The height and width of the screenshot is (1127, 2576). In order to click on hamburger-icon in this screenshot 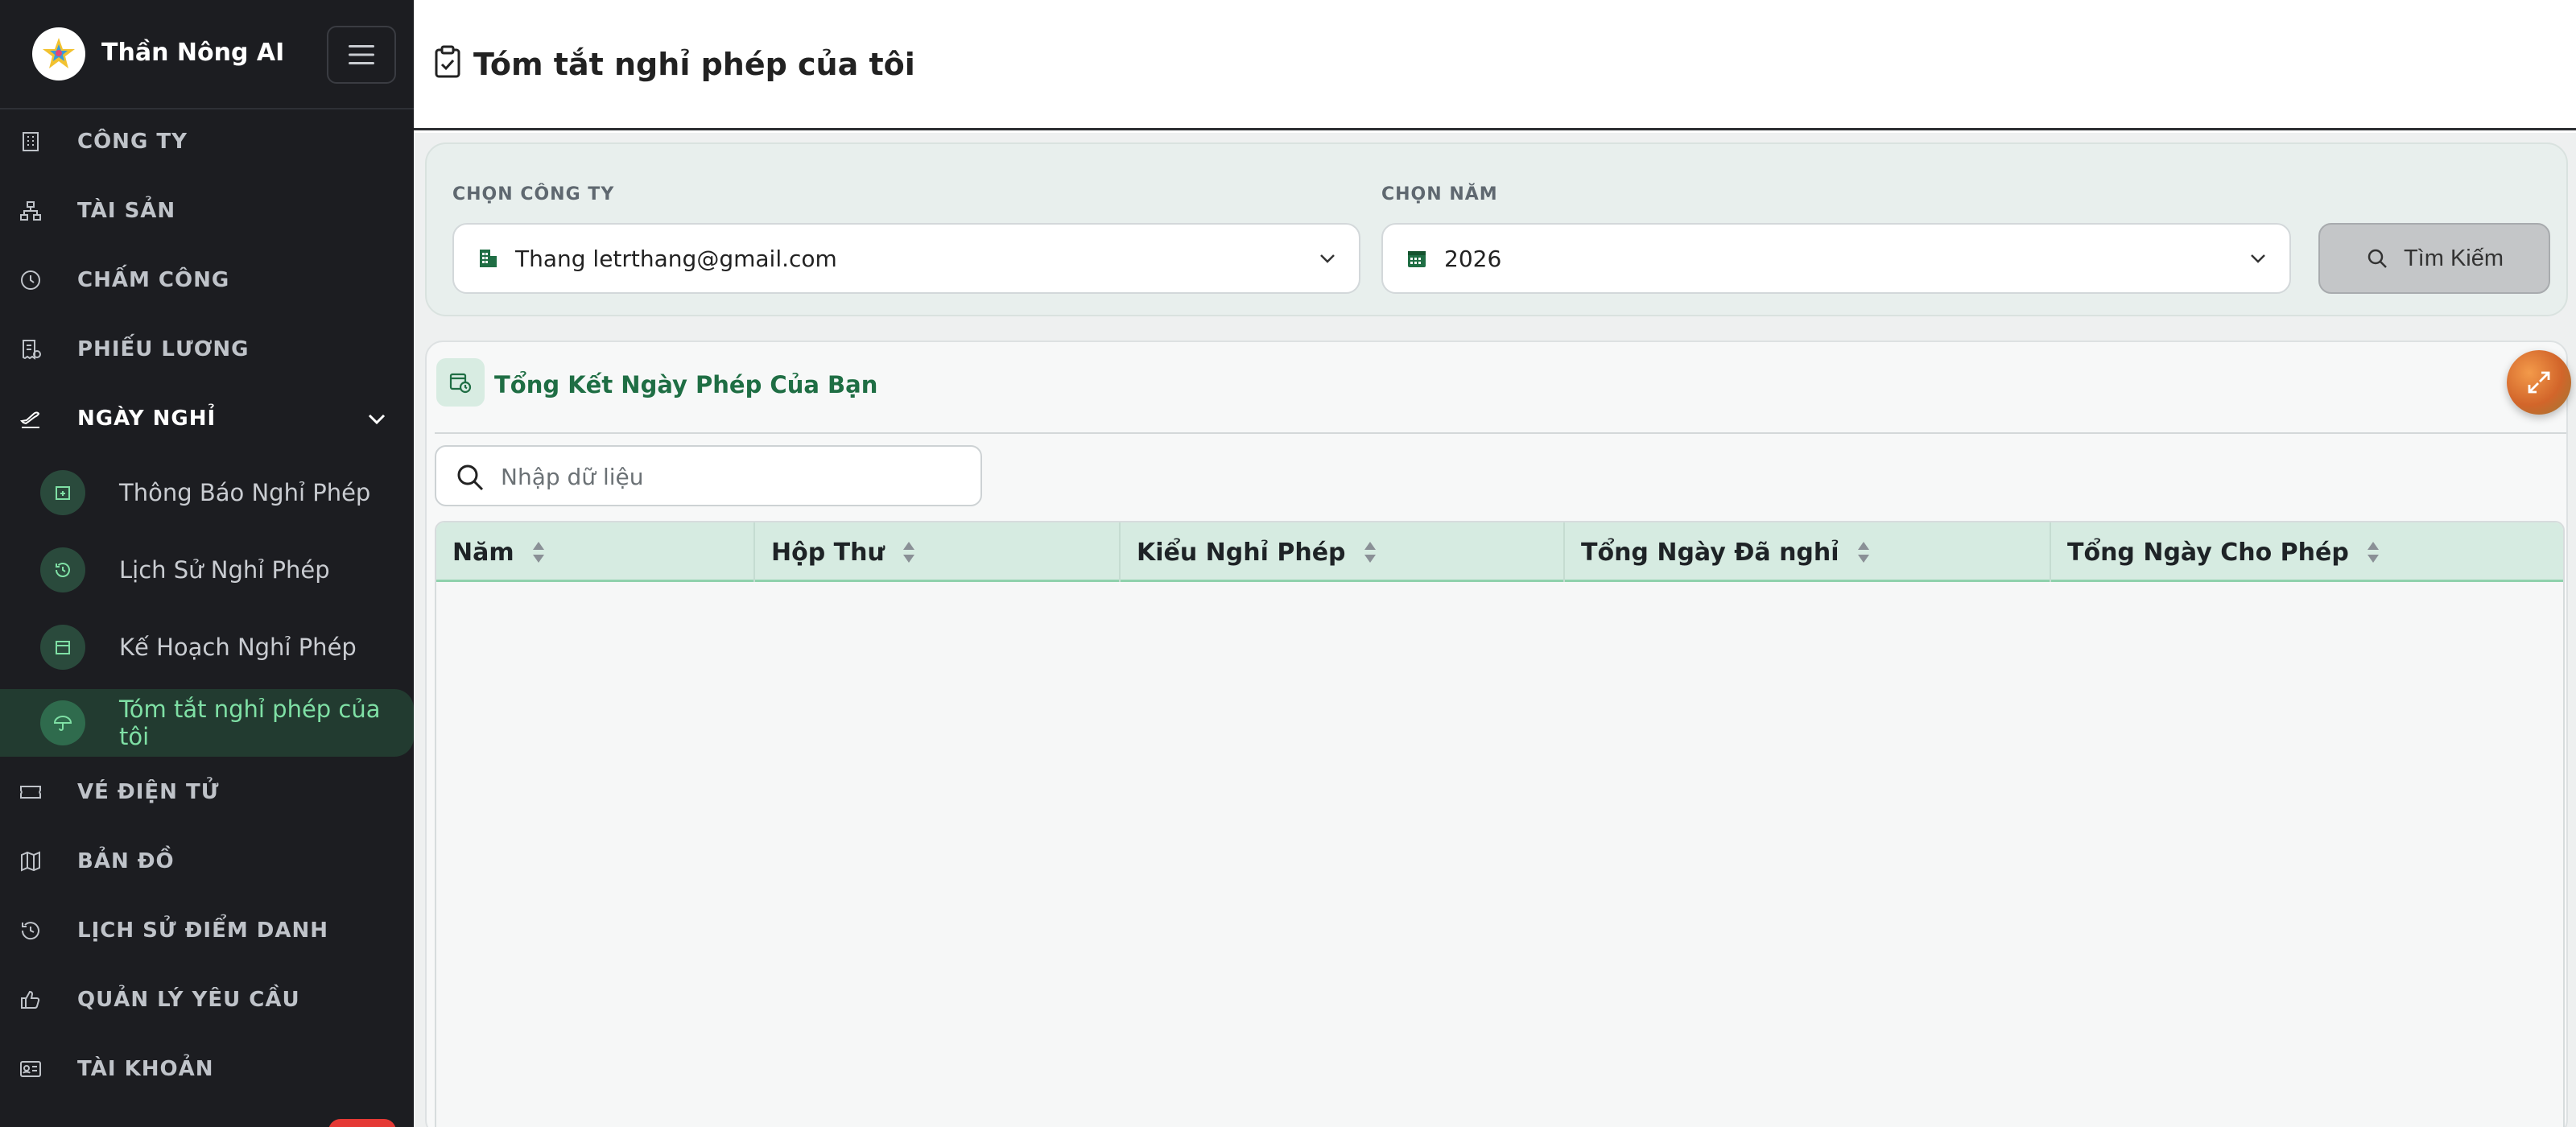, I will do `click(361, 54)`.